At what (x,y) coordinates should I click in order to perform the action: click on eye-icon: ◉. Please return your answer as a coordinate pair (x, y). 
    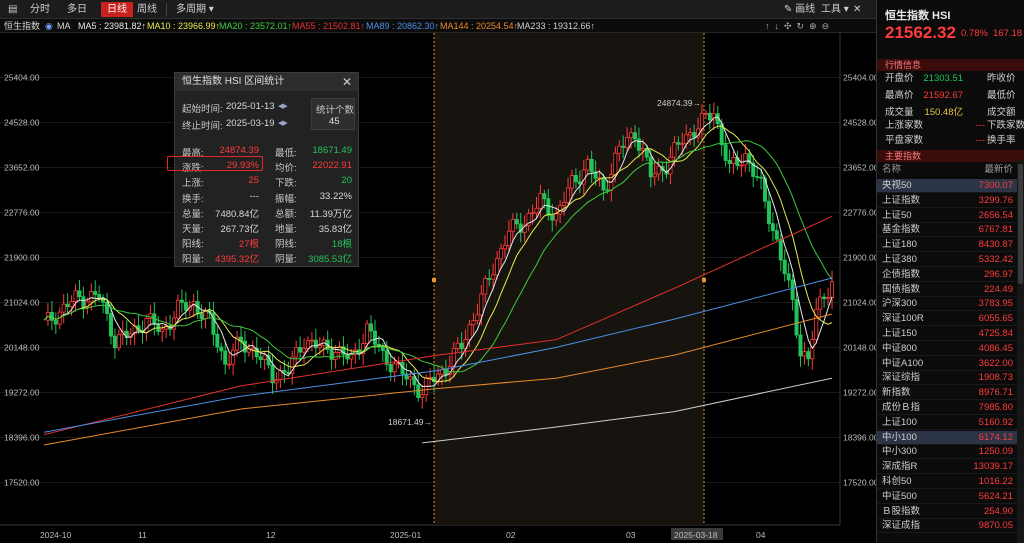
    Looking at the image, I should click on (49, 26).